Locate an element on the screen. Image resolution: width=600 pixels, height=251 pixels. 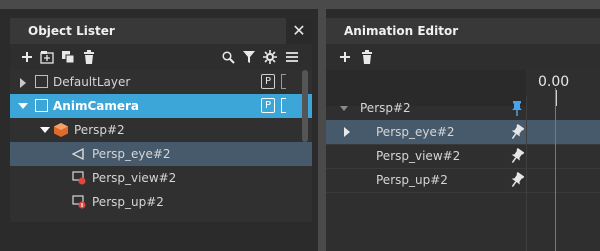
tree-row-persp-view: Persp_view#2 is located at coordinates (161, 178).